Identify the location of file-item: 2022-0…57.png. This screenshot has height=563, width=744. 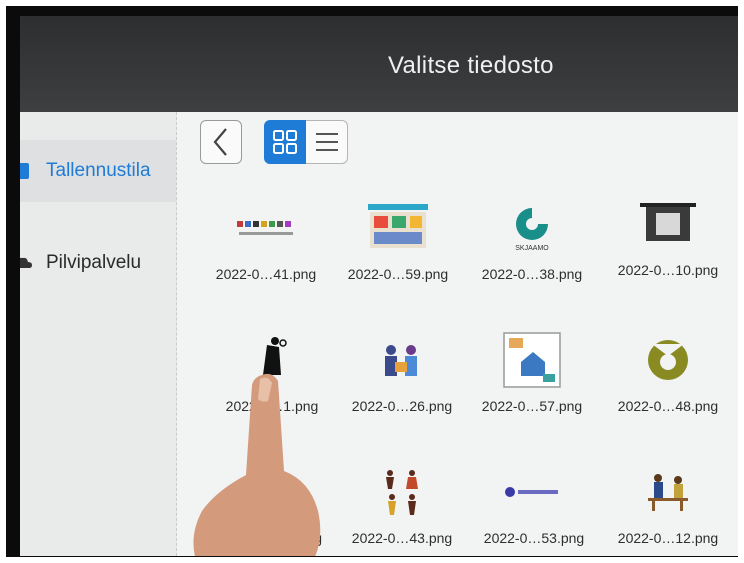
(532, 383).